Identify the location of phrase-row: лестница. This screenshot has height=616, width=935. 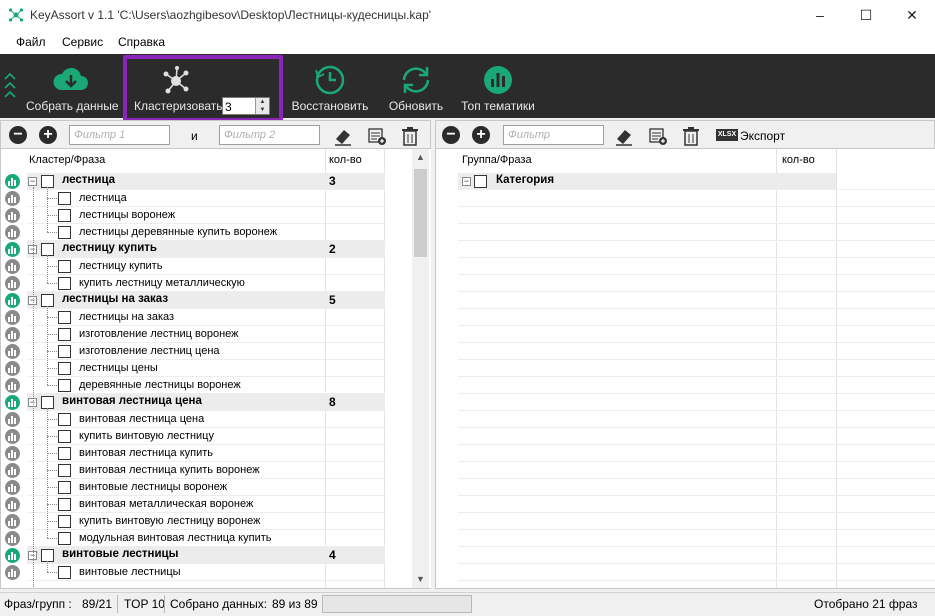
(206, 198).